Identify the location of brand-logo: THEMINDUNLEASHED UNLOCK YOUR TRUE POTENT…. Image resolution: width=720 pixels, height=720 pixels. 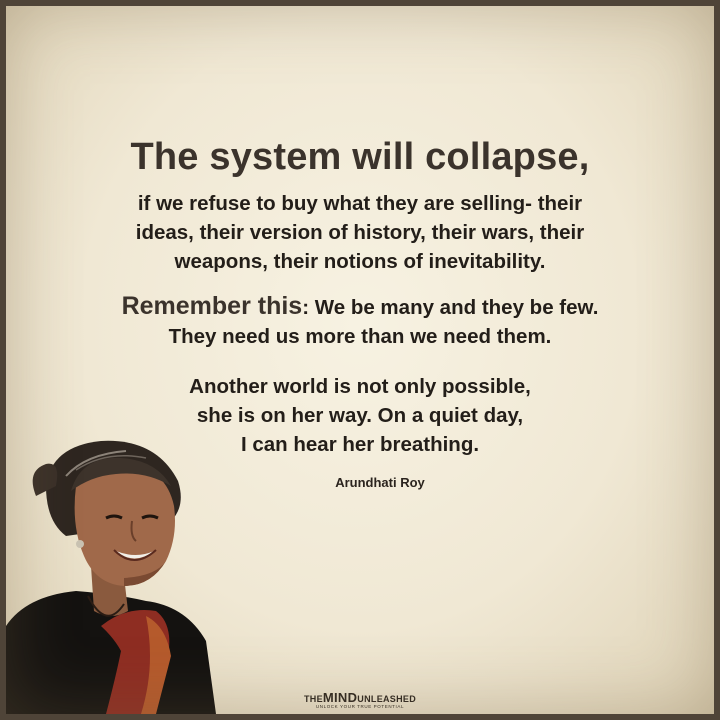
(360, 699).